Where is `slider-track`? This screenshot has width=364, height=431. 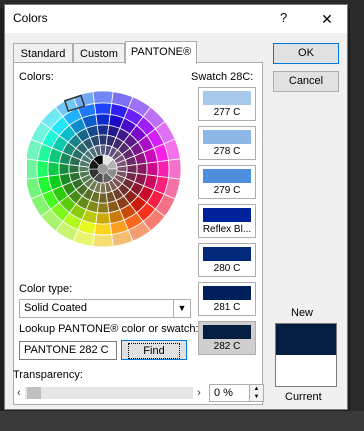
slider-track is located at coordinates (109, 393).